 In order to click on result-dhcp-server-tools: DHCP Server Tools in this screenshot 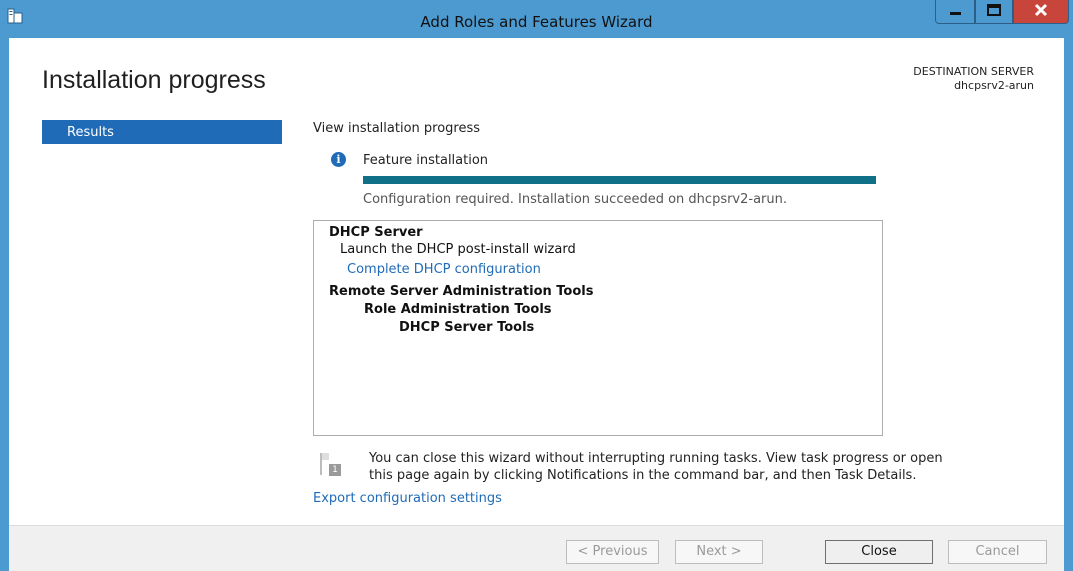, I will do `click(467, 327)`.